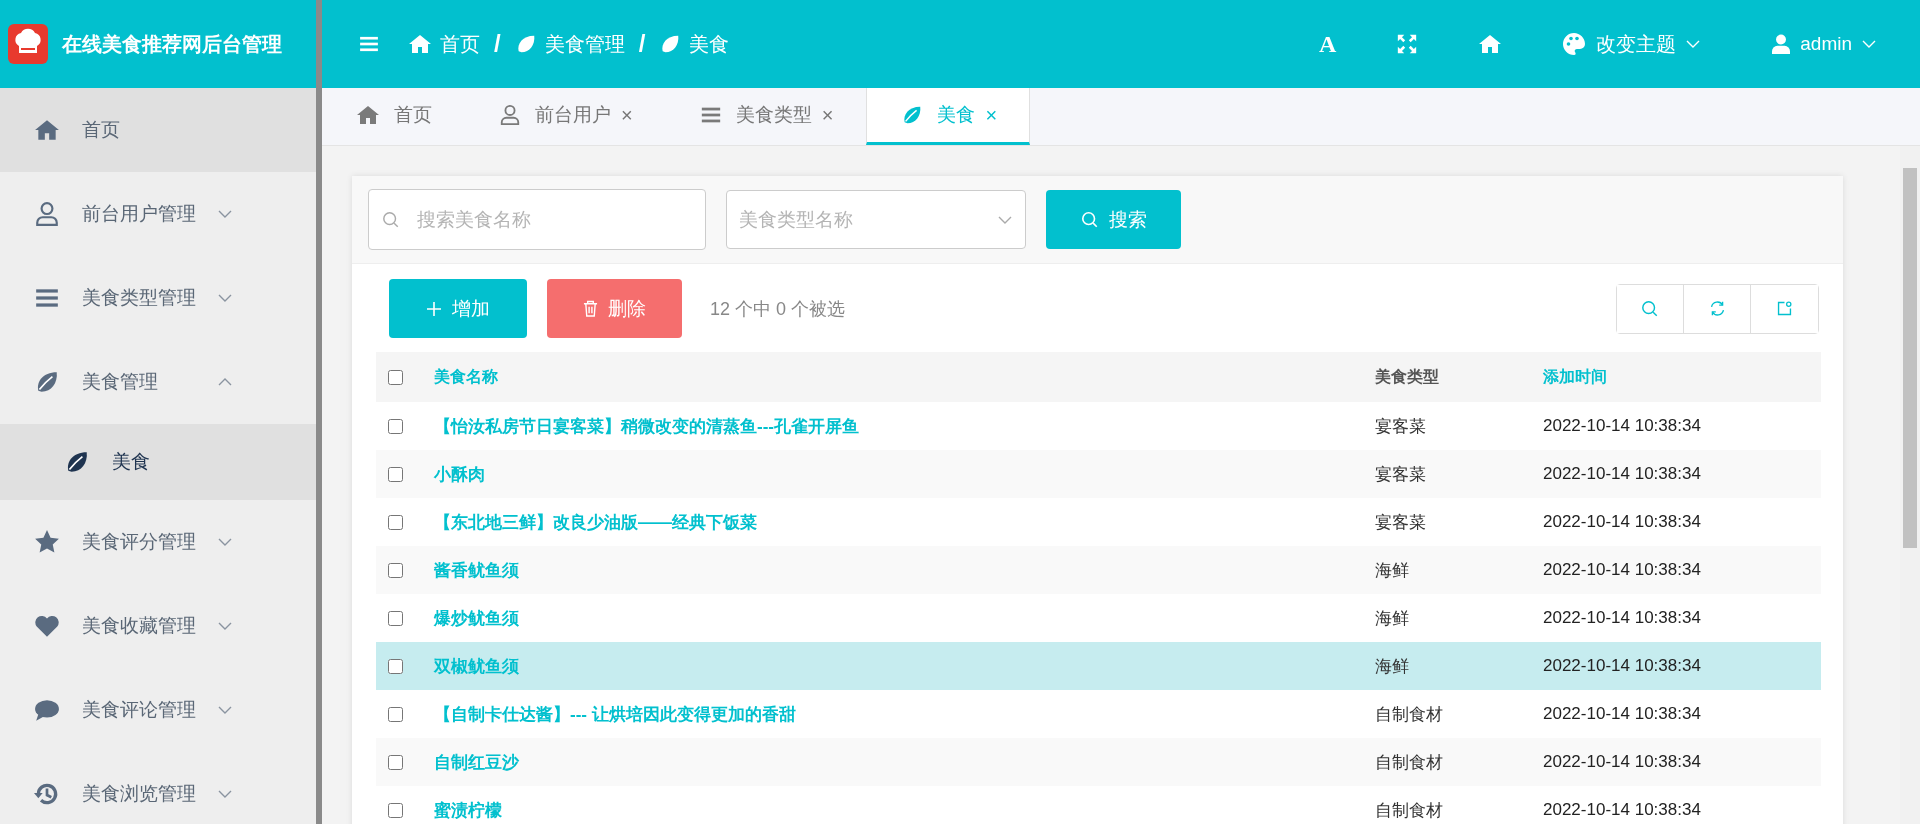 The height and width of the screenshot is (824, 1920). I want to click on submenu-item: 美食, so click(158, 462).